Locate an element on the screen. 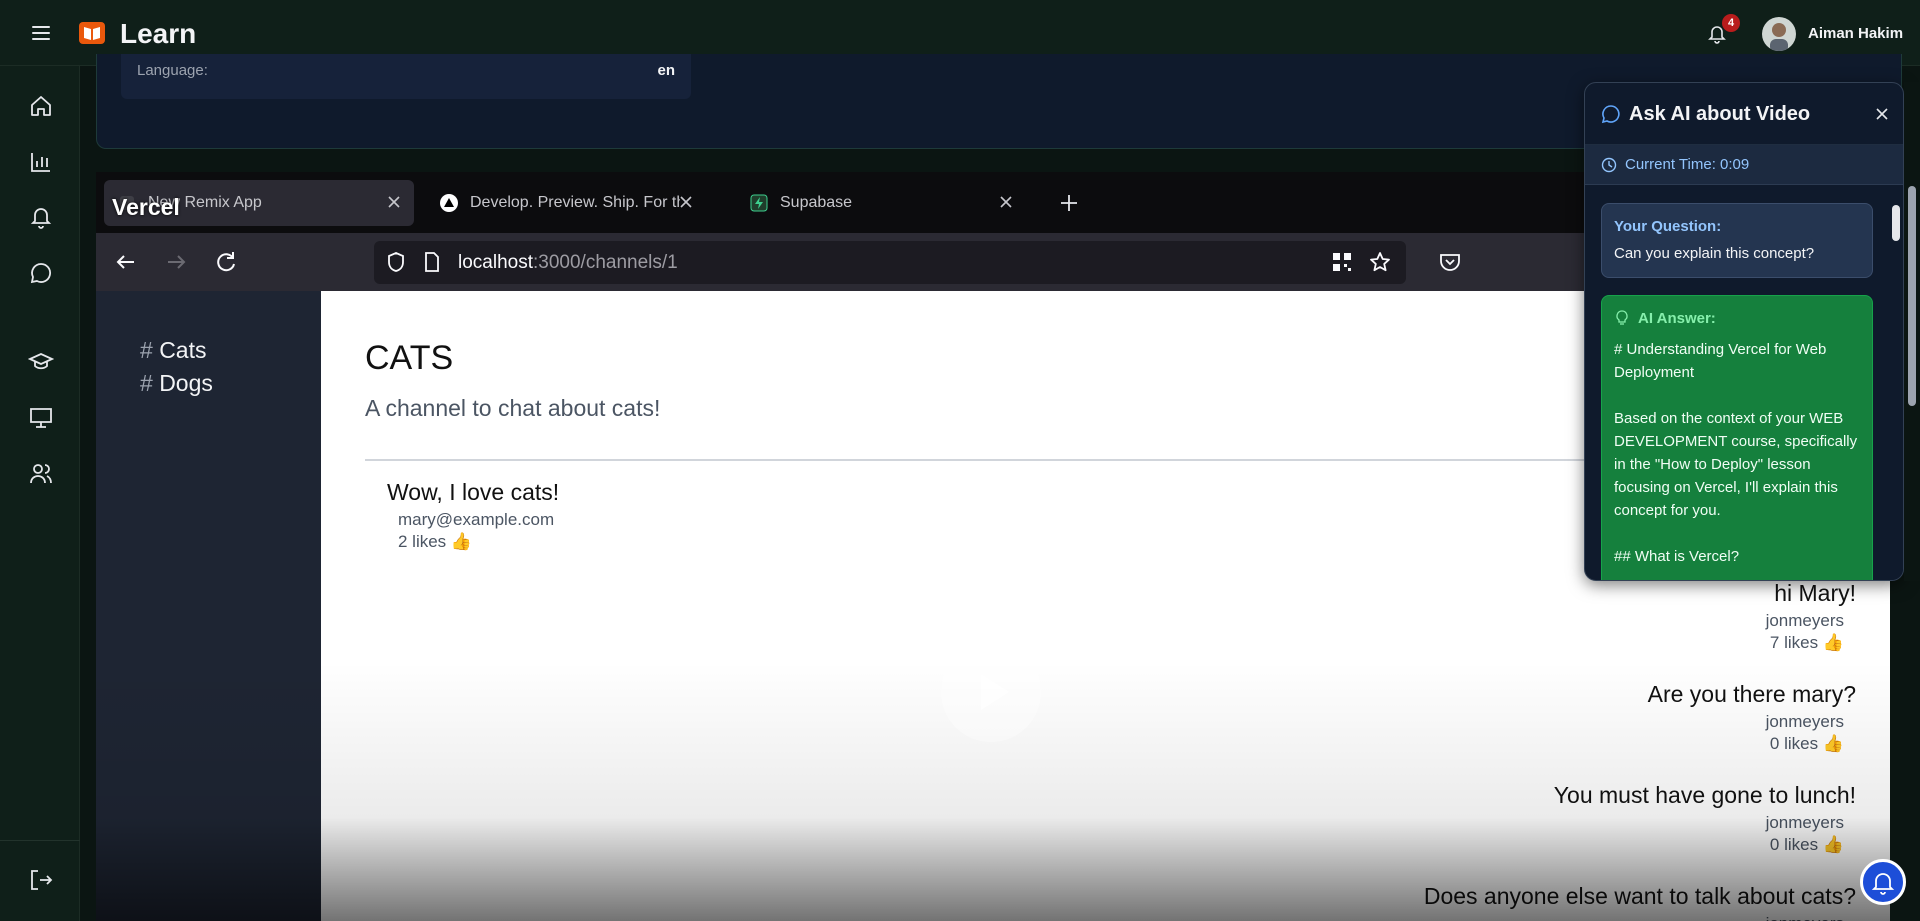 The height and width of the screenshot is (921, 1920). help-button is located at coordinates (1883, 882).